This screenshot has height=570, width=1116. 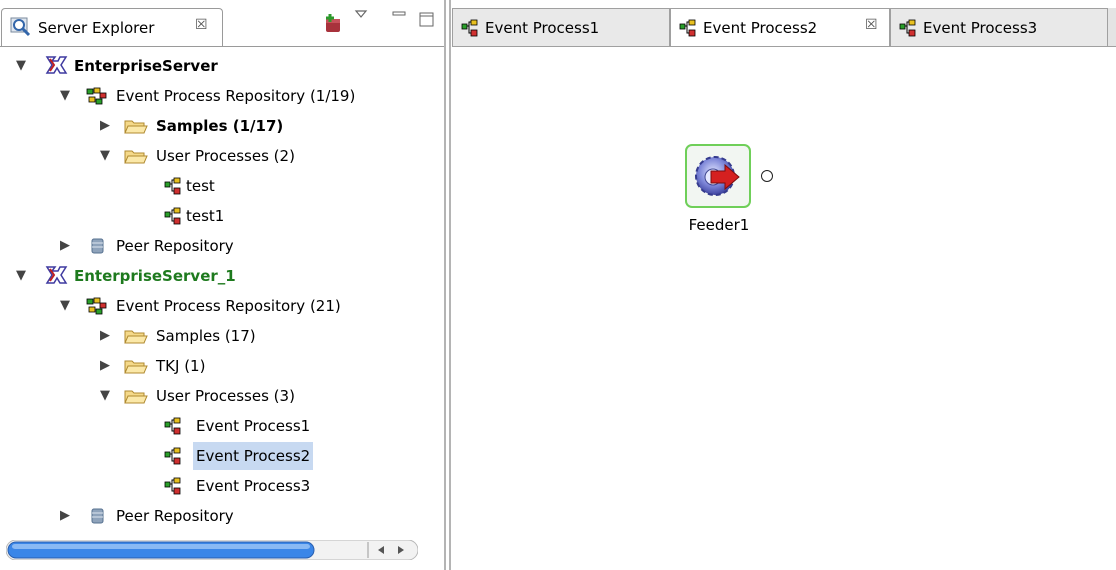 I want to click on feeder-node, so click(x=718, y=176).